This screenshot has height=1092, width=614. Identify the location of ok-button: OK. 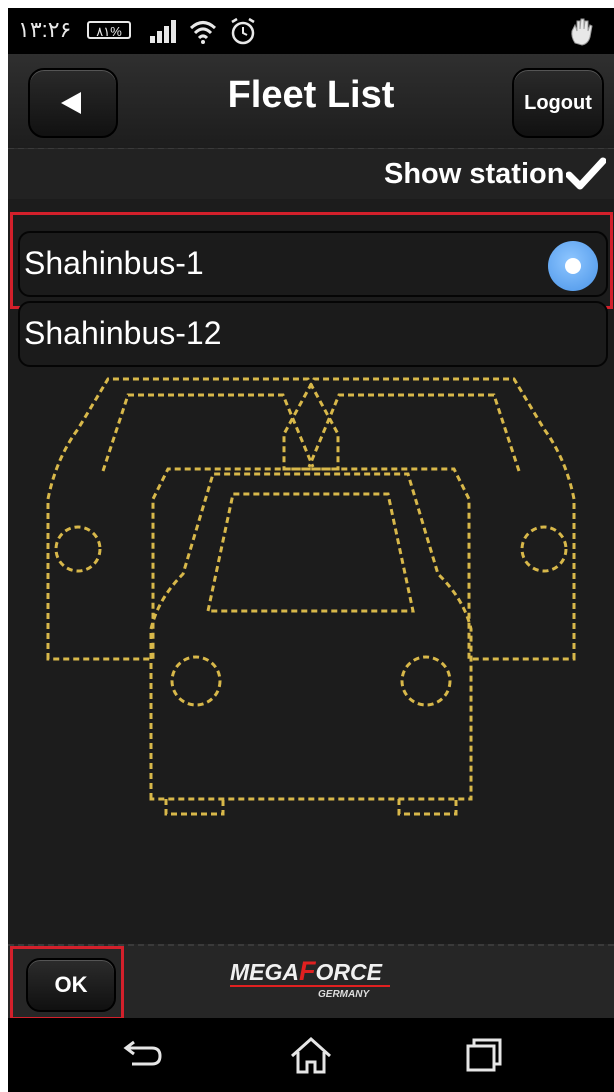
(71, 985).